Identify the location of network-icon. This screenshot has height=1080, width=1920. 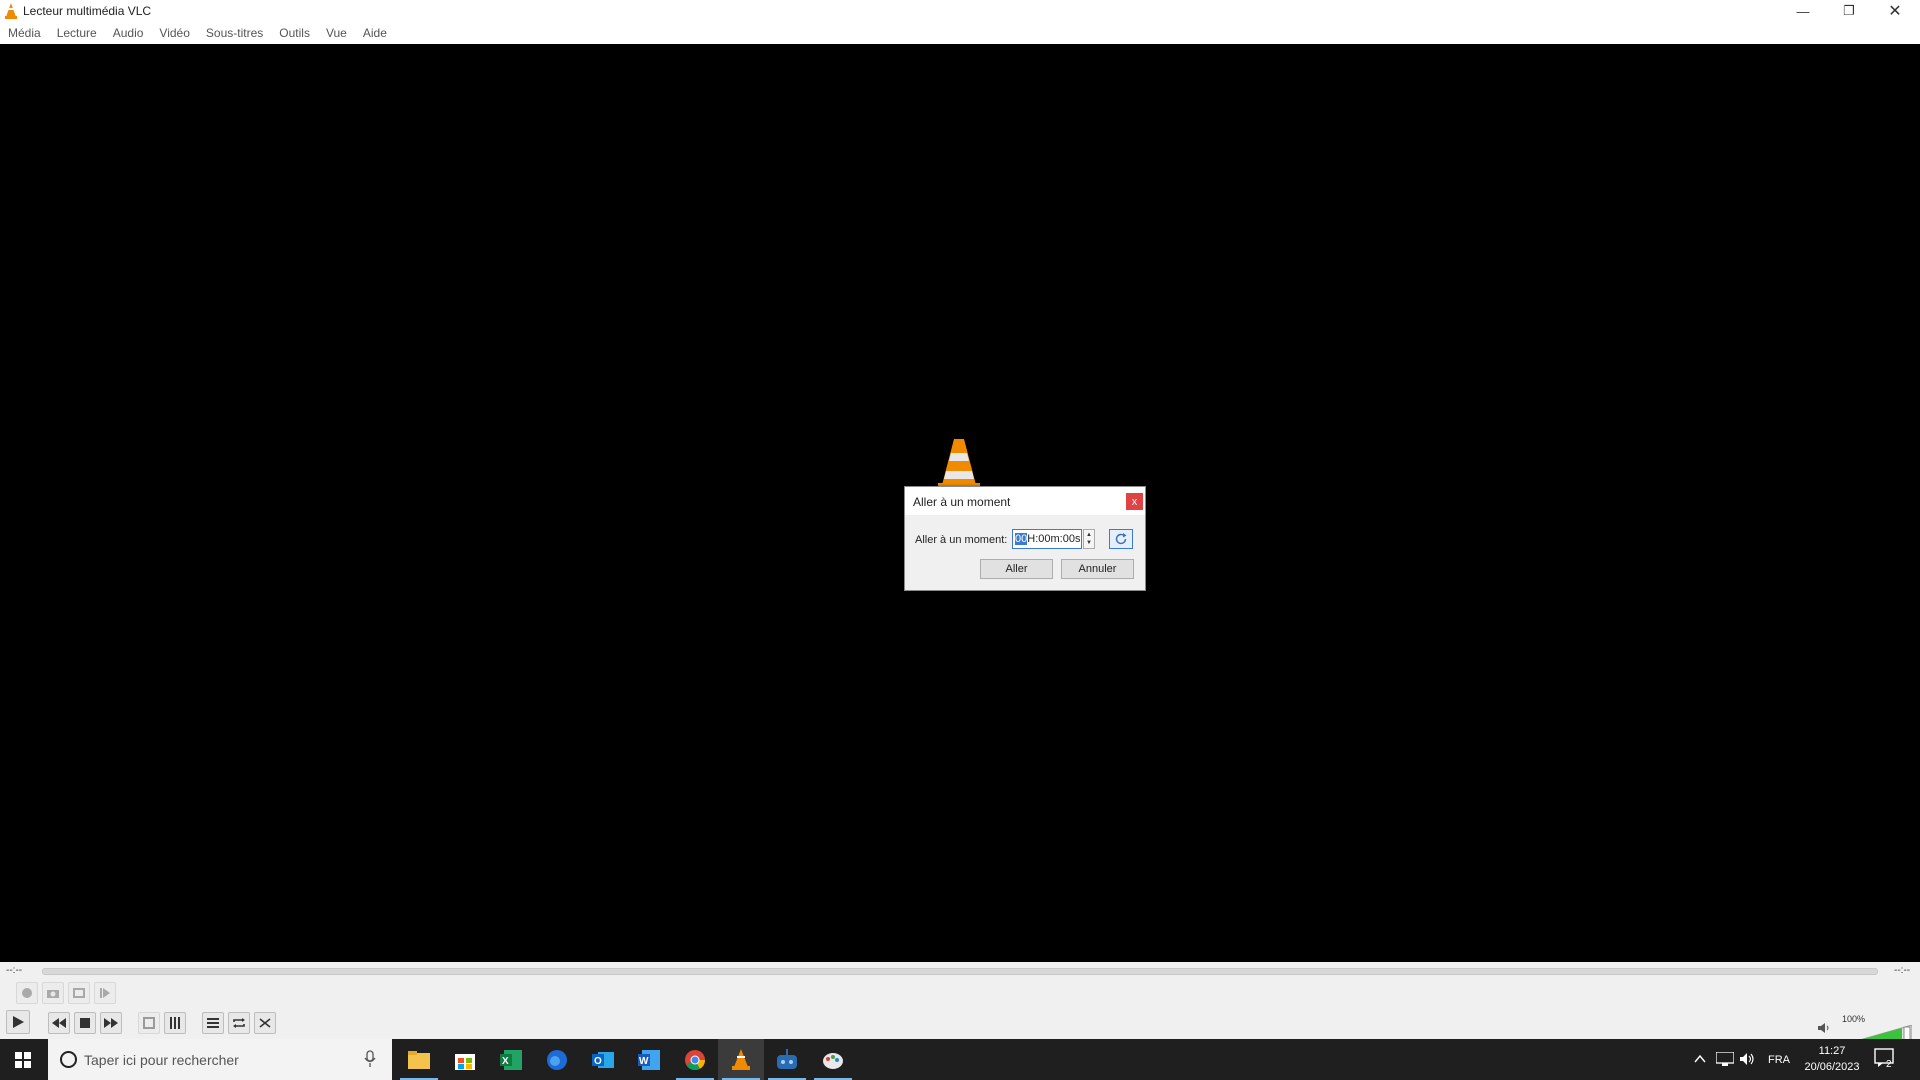
(1725, 1059).